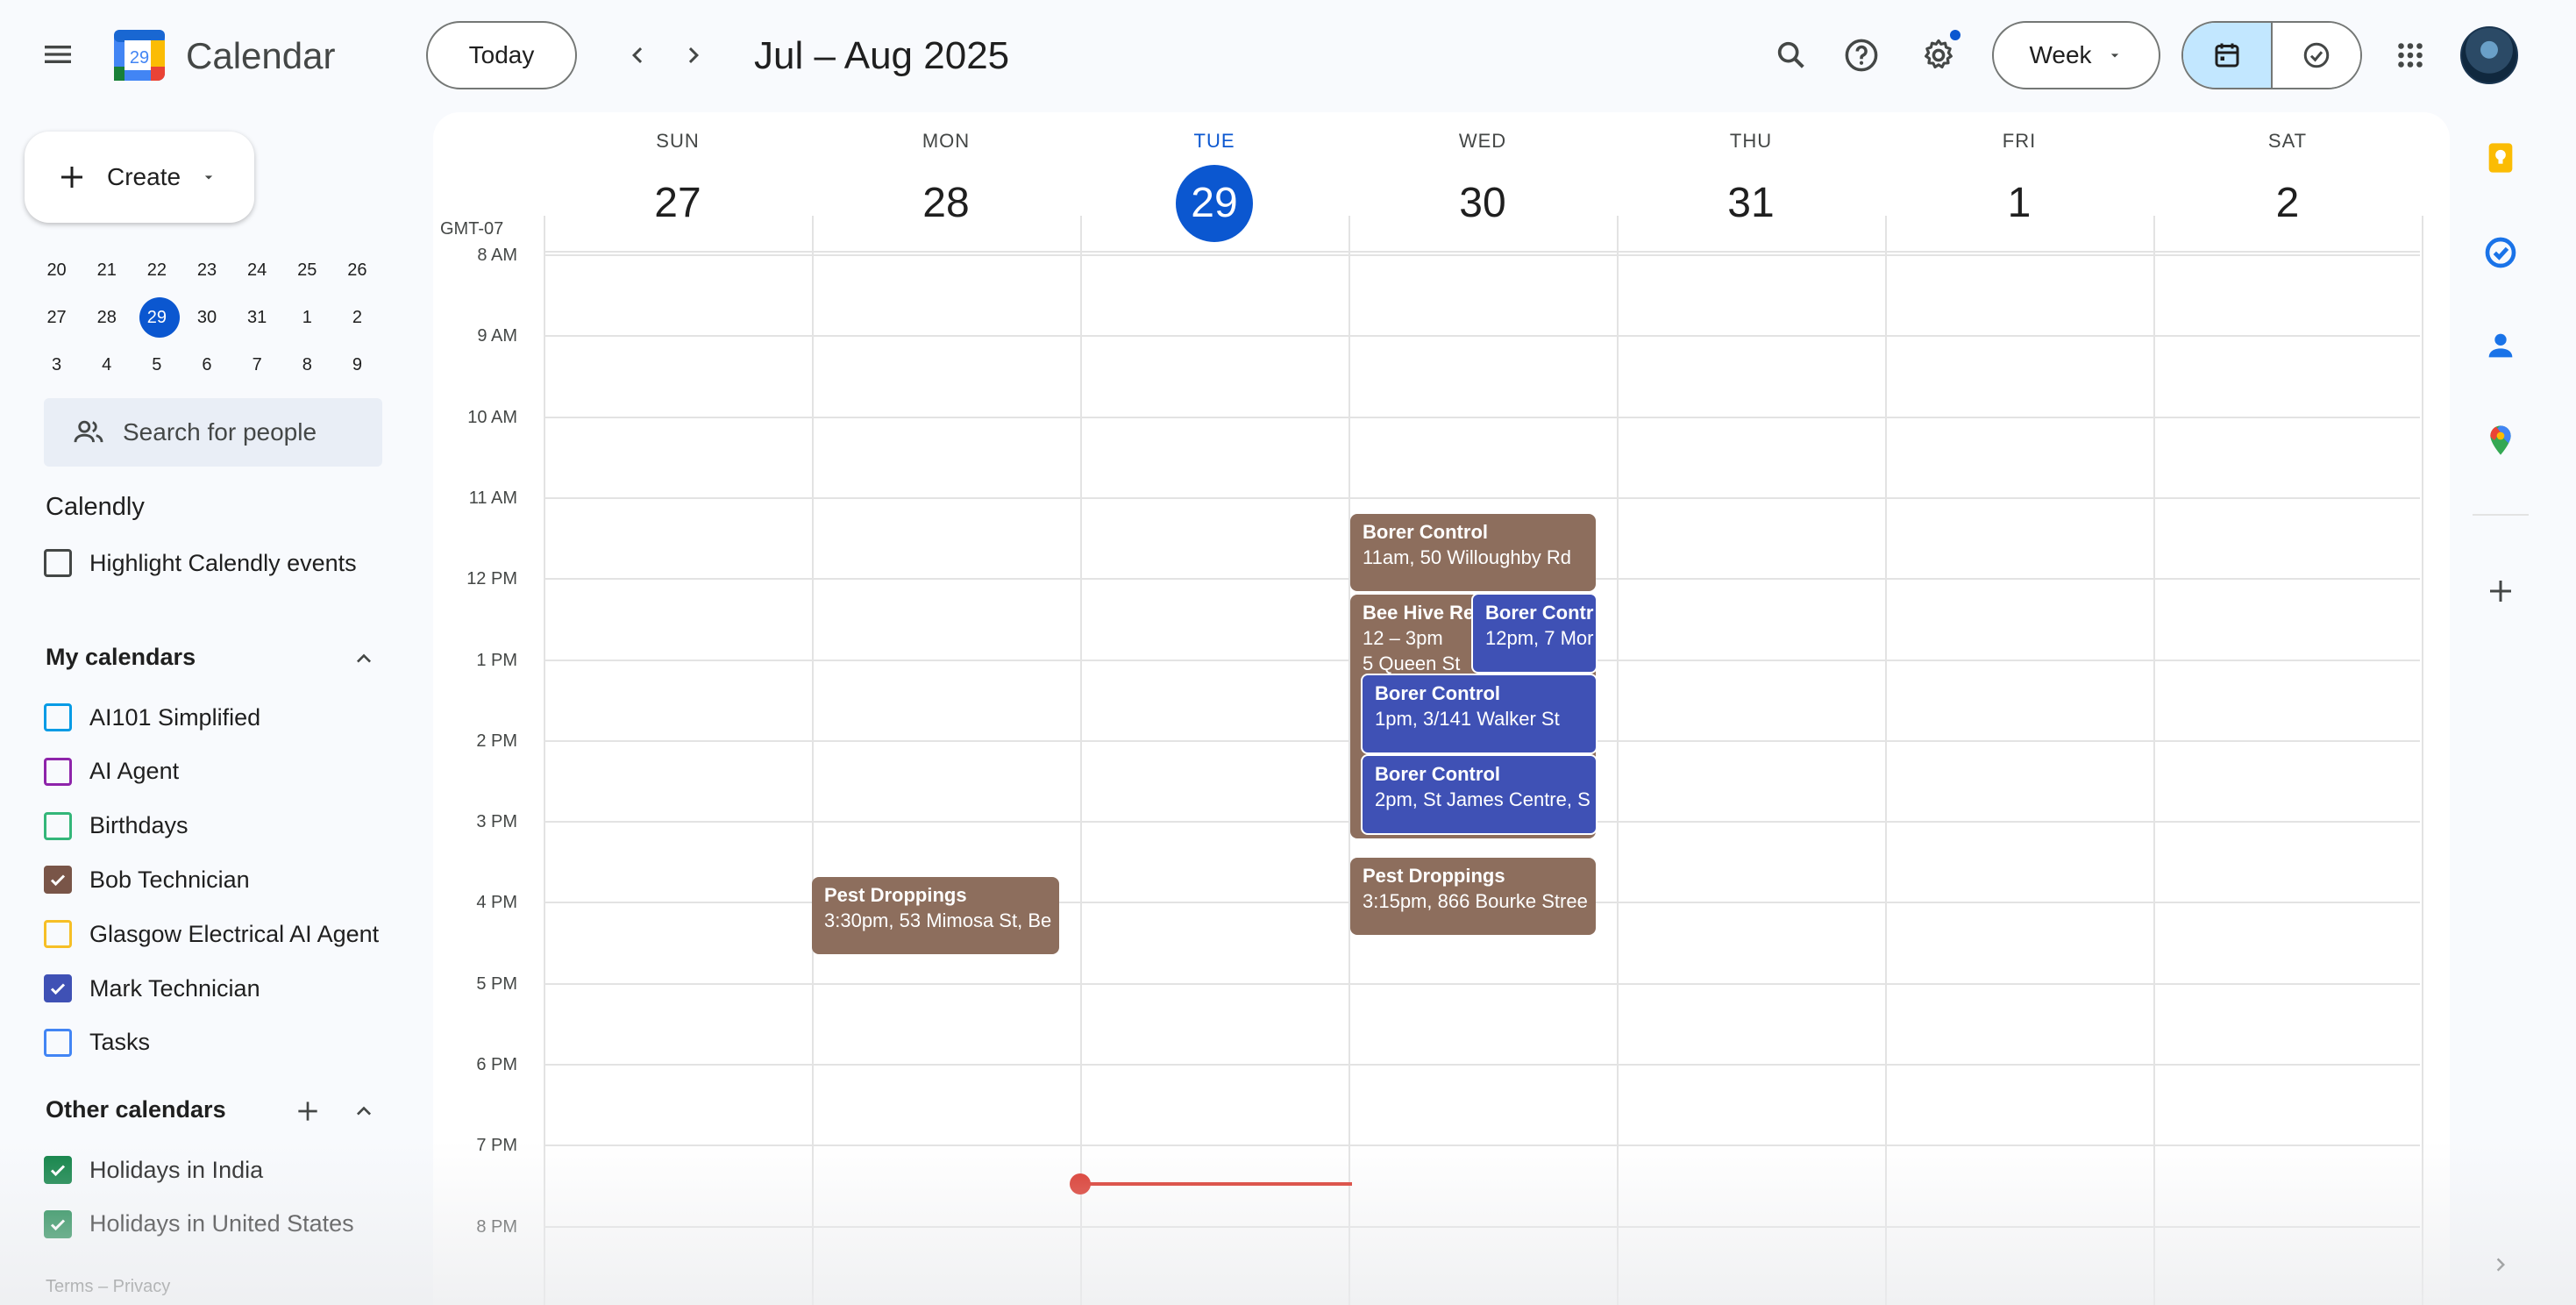 The width and height of the screenshot is (2576, 1305). What do you see at coordinates (199, 1224) in the screenshot?
I see `calendar-item: Holidays in United States` at bounding box center [199, 1224].